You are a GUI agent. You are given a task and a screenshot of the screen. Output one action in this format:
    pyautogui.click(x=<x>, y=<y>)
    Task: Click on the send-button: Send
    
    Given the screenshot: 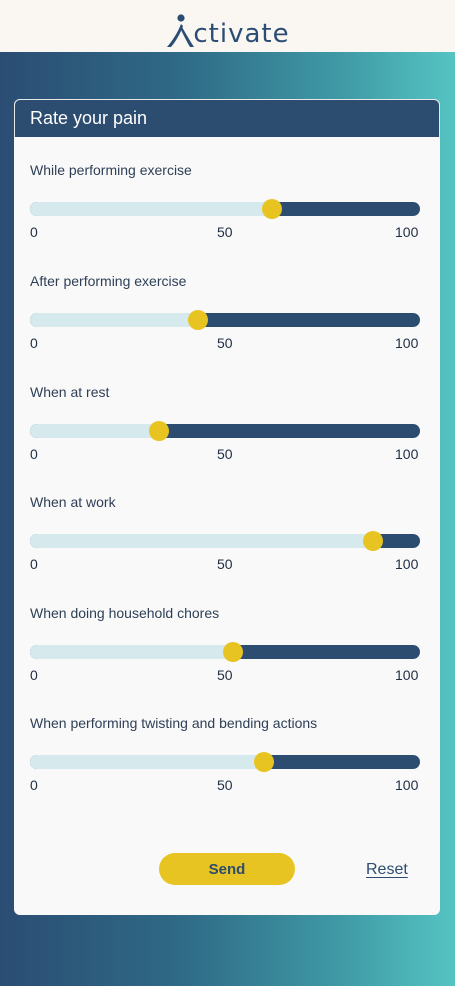 What is the action you would take?
    pyautogui.click(x=227, y=869)
    